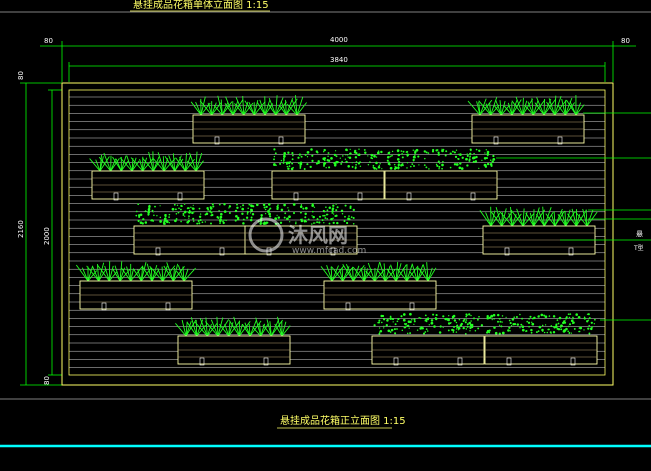 The width and height of the screenshot is (651, 471). I want to click on watermark-url: www.mfcad.com, so click(329, 251).